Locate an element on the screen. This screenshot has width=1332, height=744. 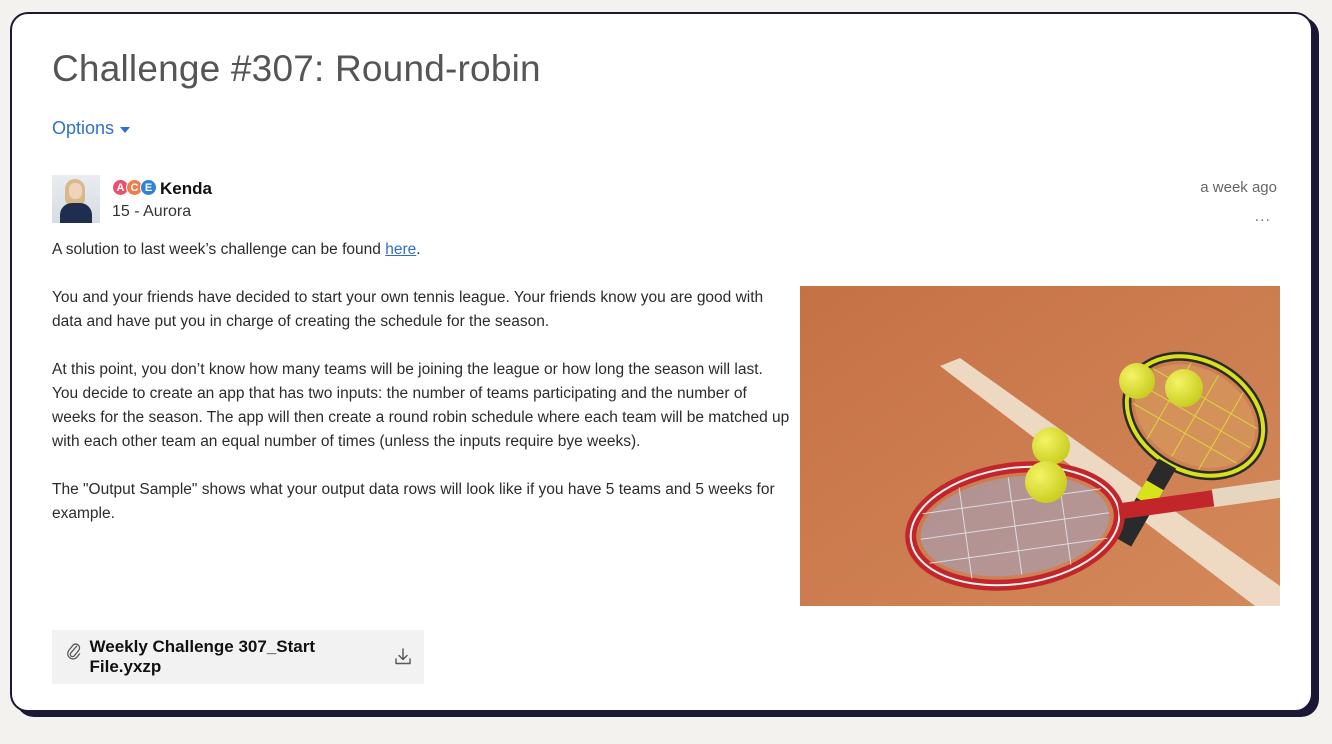
post-timestamp: a week ago is located at coordinates (1238, 187).